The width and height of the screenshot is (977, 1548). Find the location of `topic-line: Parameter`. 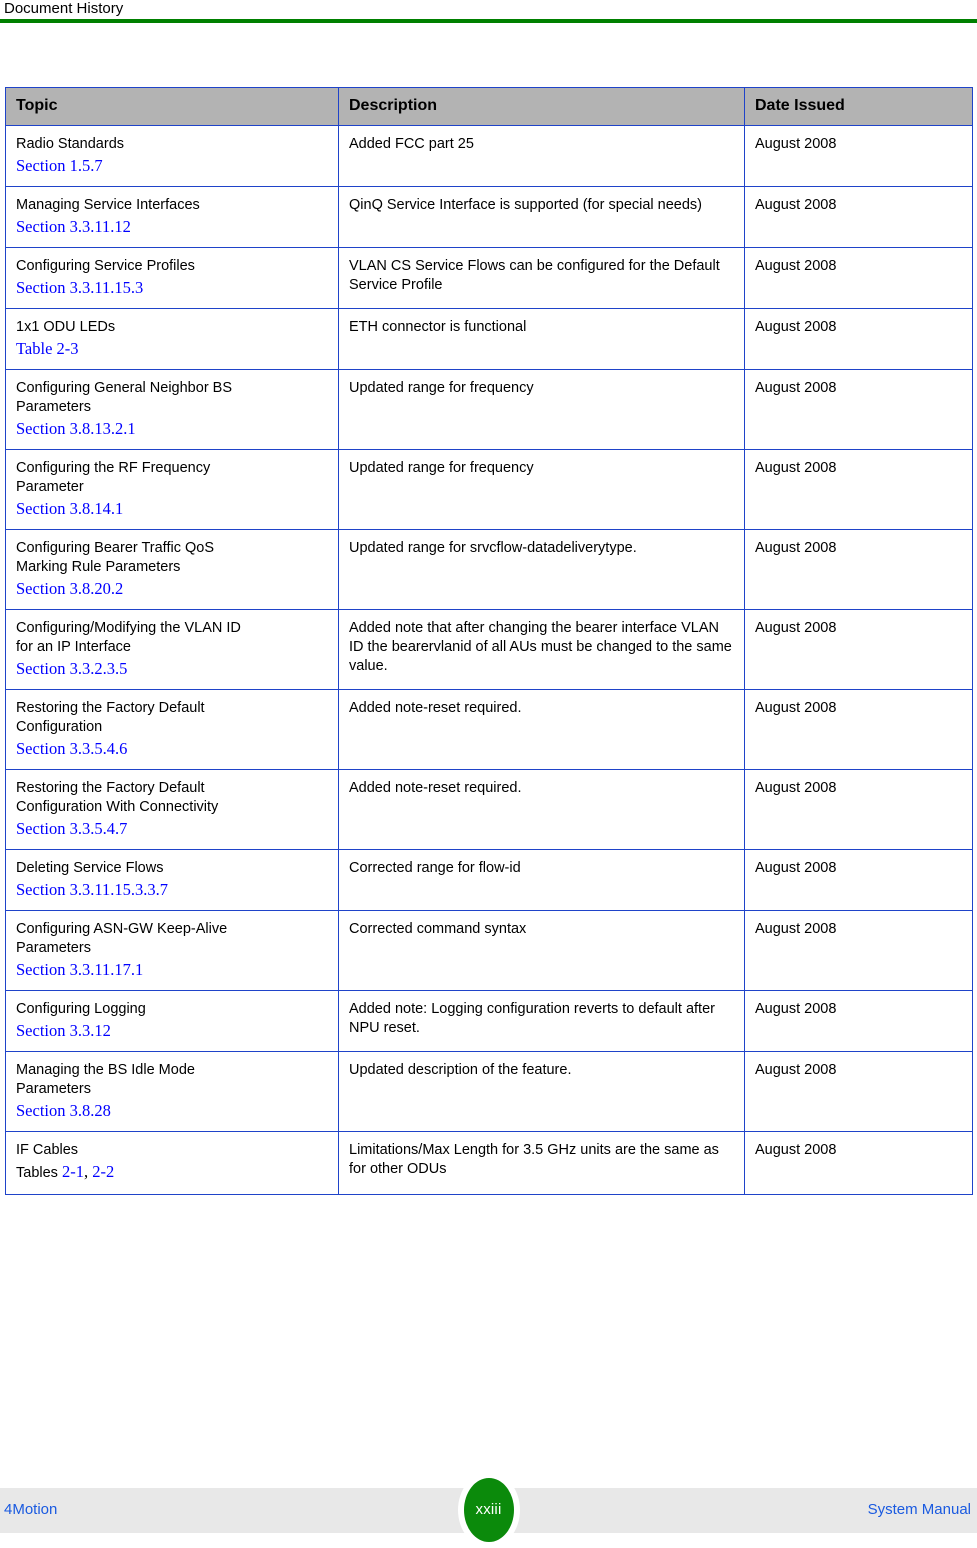

topic-line: Parameter is located at coordinates (50, 487).